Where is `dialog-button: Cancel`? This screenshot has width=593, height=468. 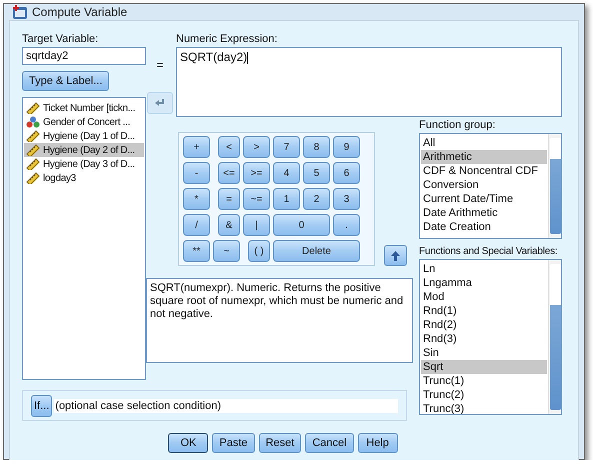
dialog-button: Cancel is located at coordinates (329, 443).